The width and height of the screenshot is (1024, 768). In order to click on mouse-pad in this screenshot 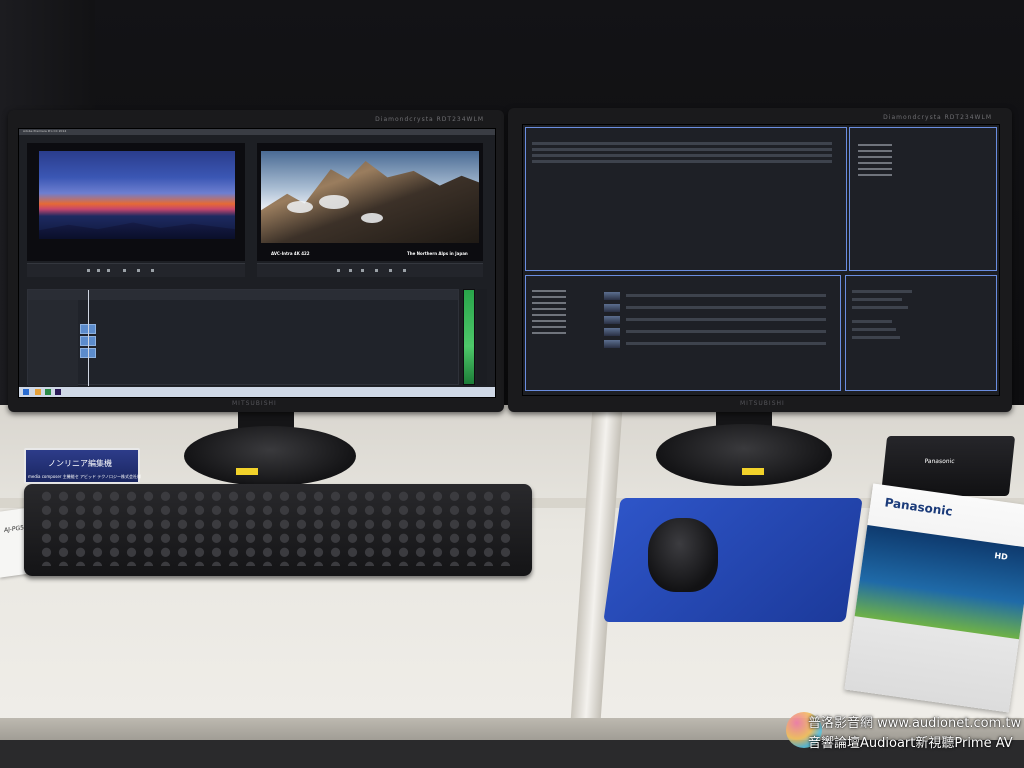, I will do `click(733, 560)`.